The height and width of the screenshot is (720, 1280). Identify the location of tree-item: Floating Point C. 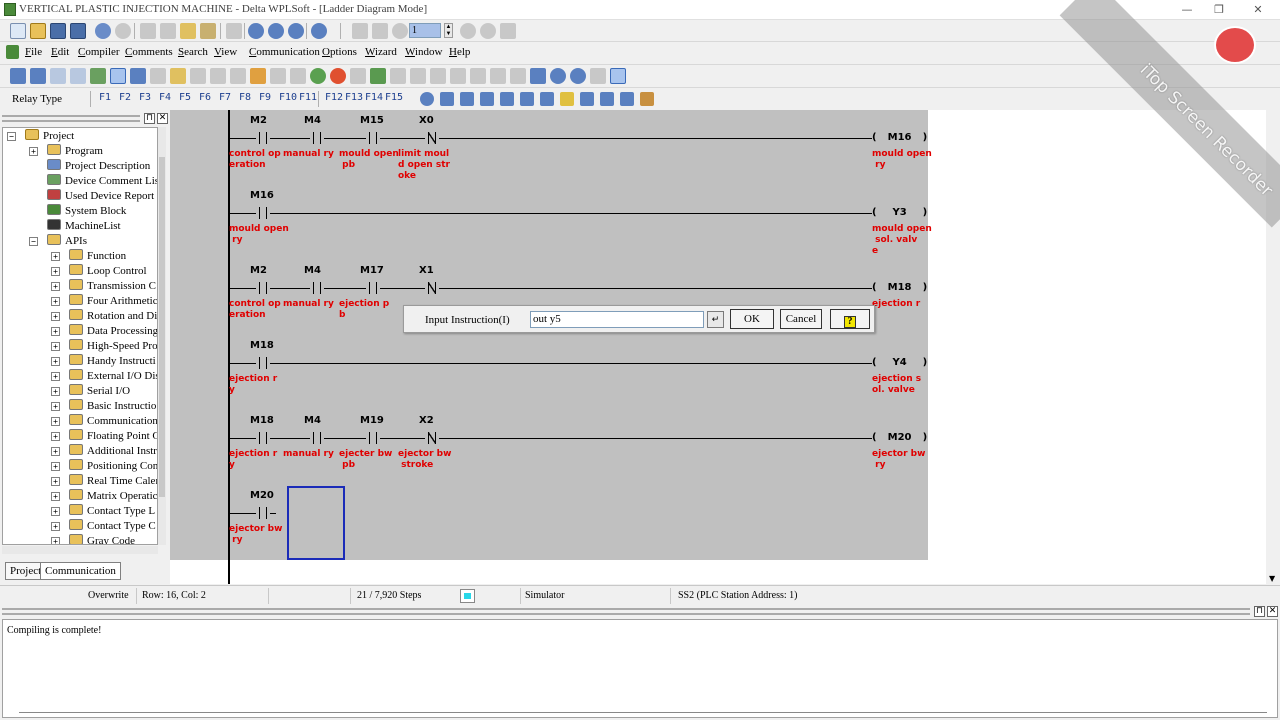
(113, 436).